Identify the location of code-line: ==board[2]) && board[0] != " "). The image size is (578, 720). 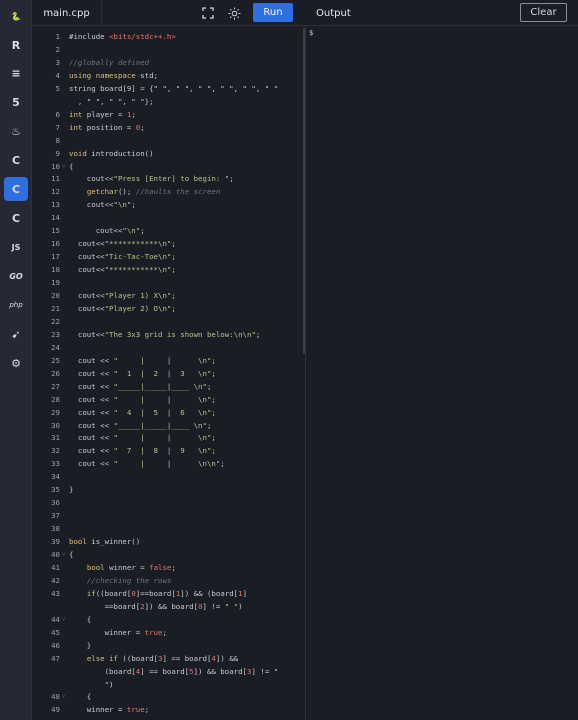
(168, 606).